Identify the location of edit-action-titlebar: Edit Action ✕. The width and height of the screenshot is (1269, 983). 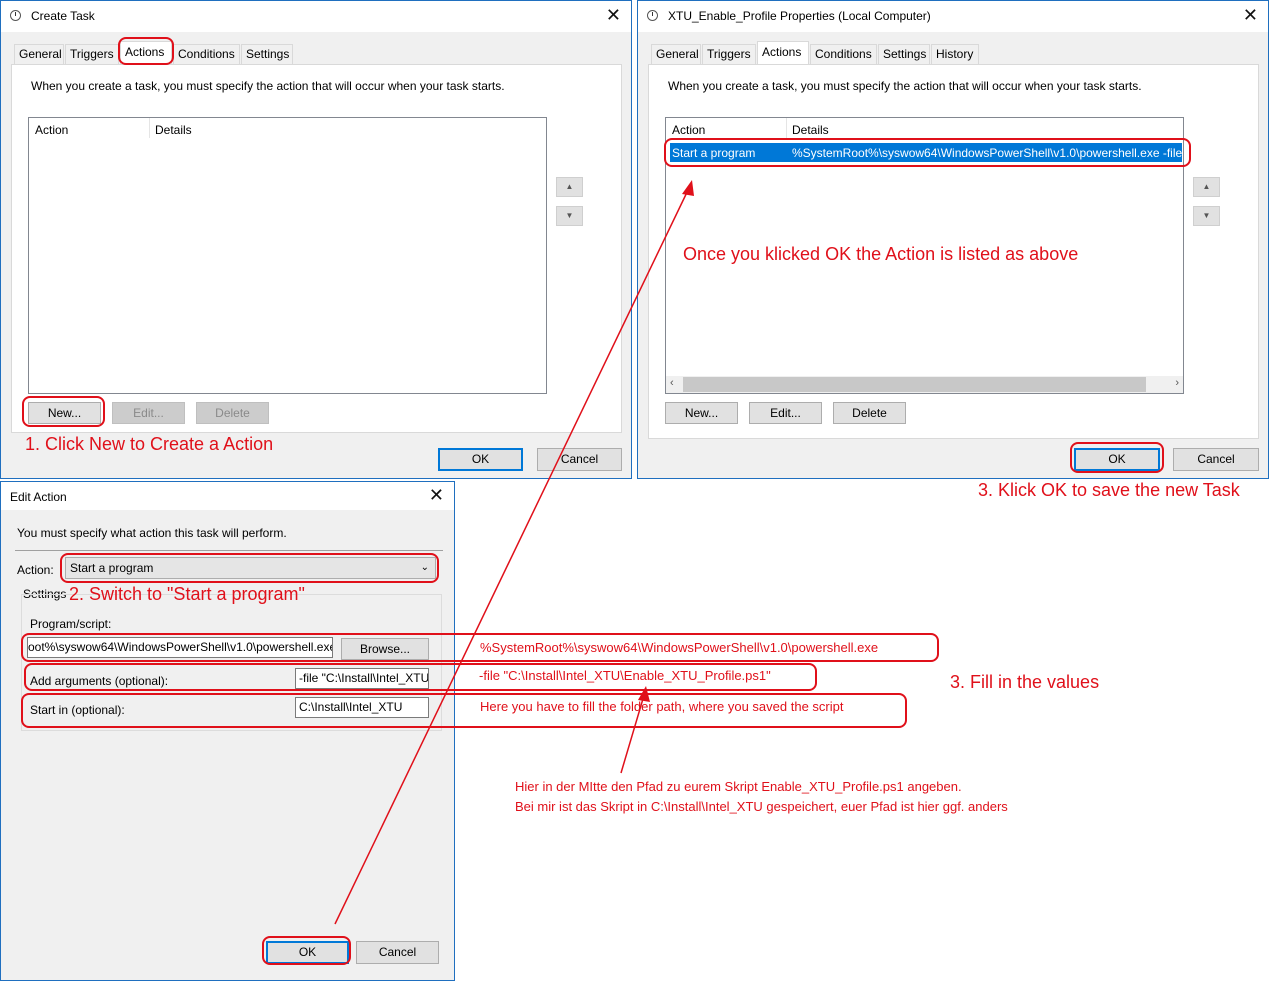
(227, 496).